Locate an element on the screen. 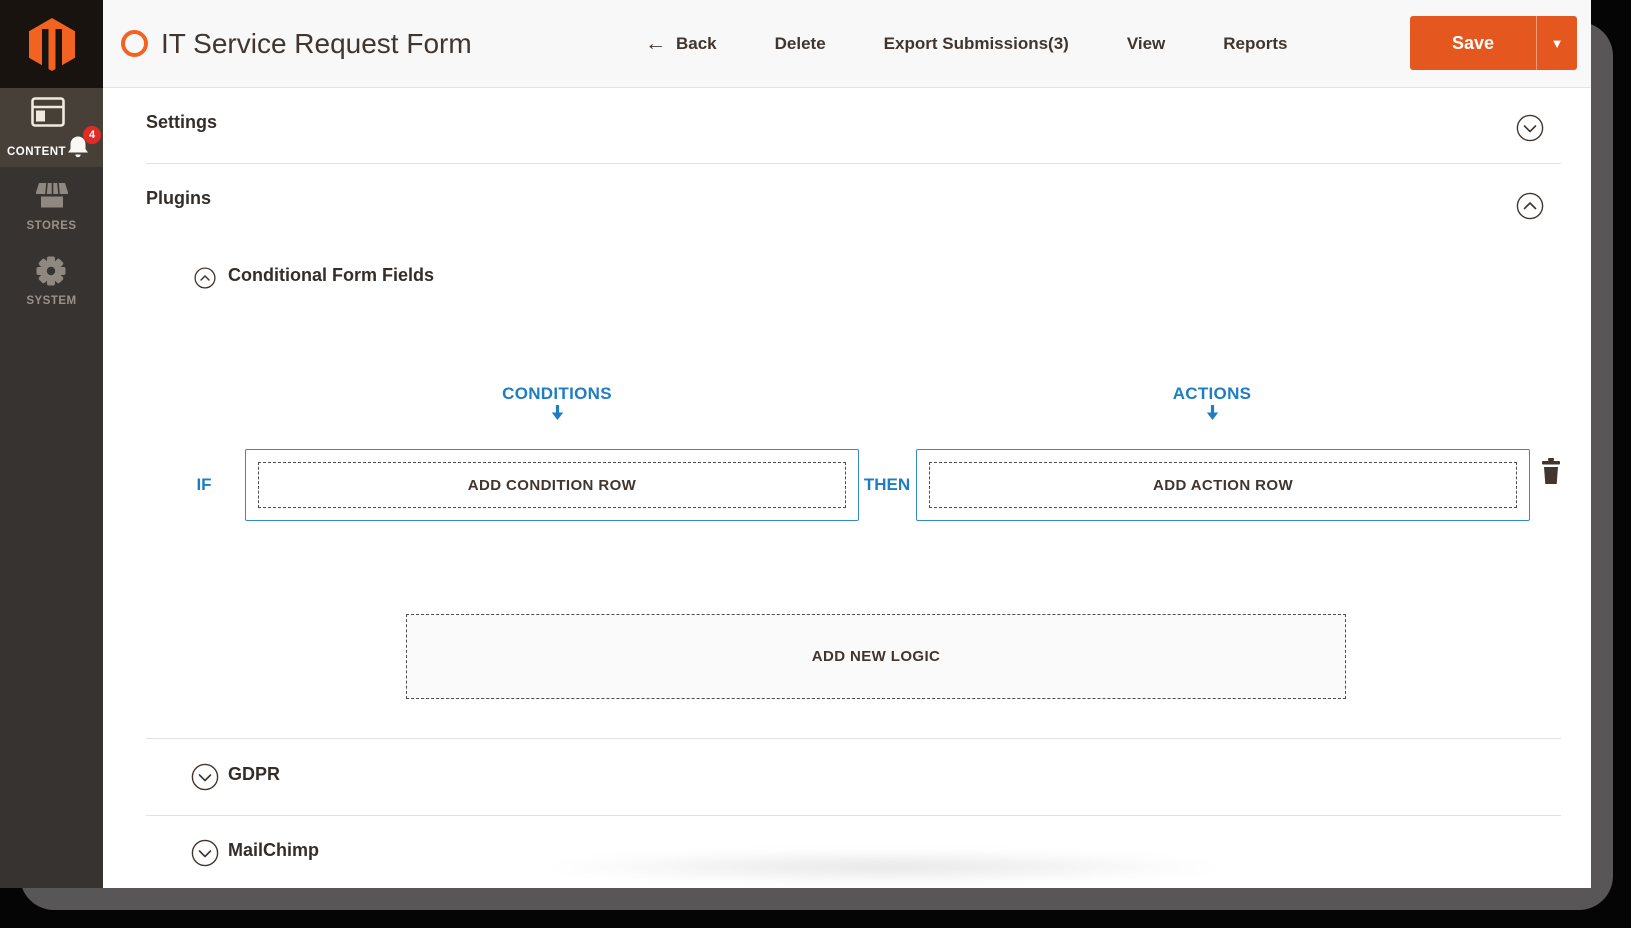 The image size is (1631, 928). accordion-settings: Settings is located at coordinates (181, 122).